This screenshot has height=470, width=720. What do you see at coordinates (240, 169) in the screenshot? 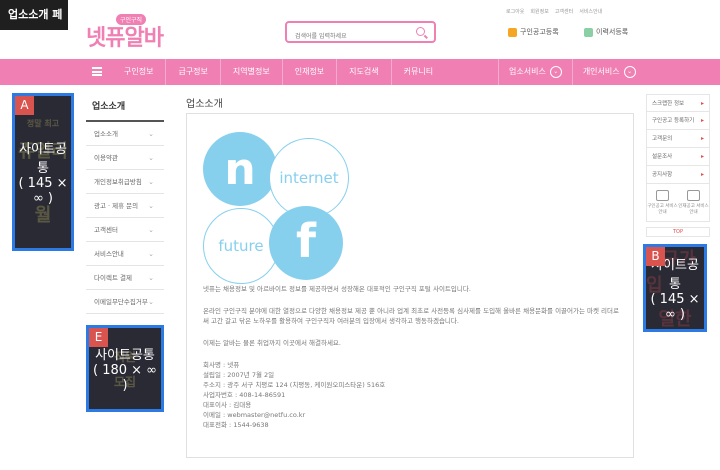
I see `logo-circle-n: n` at bounding box center [240, 169].